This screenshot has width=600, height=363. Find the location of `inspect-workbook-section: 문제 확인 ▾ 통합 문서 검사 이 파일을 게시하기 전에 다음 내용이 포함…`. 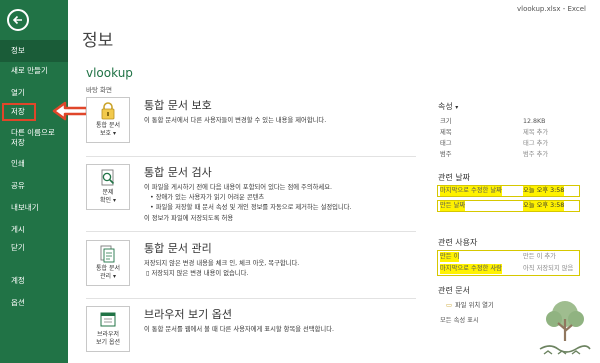

inspect-workbook-section: 문제 확인 ▾ 통합 문서 검사 이 파일을 게시하기 전에 다음 내용이 포함… is located at coordinates (251, 195).